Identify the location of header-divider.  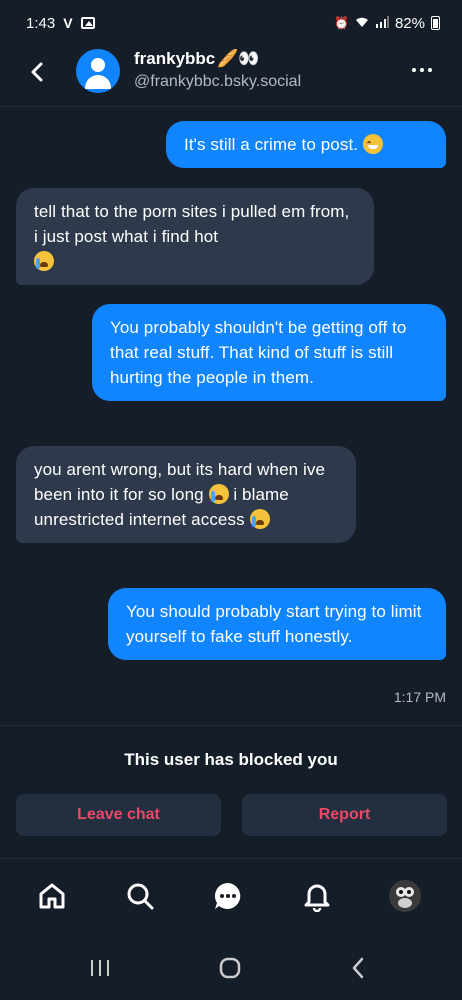
(231, 106).